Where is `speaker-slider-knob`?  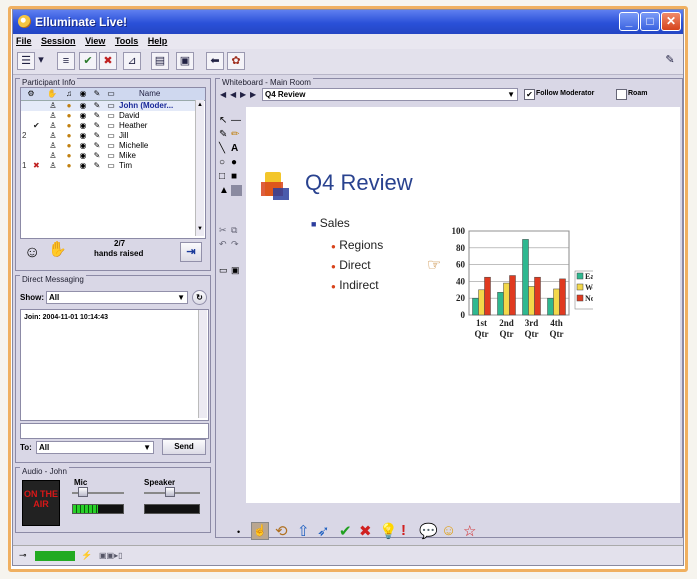 speaker-slider-knob is located at coordinates (169, 492).